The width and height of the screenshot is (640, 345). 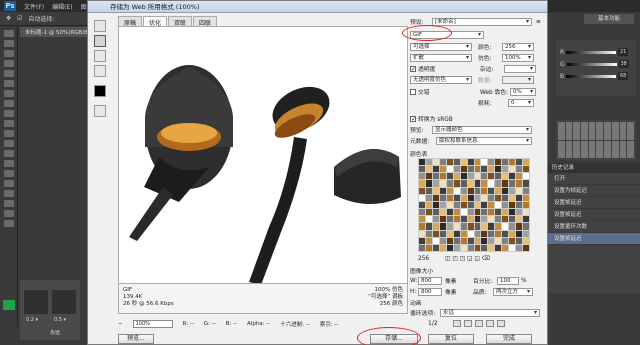 I want to click on history-item: 设置为帧延迟, so click(x=594, y=191).